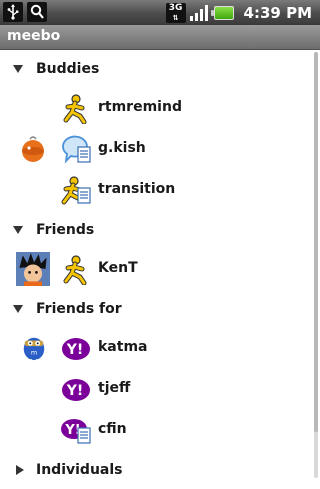 The height and width of the screenshot is (489, 320). I want to click on aim-idle-icon, so click(76, 190).